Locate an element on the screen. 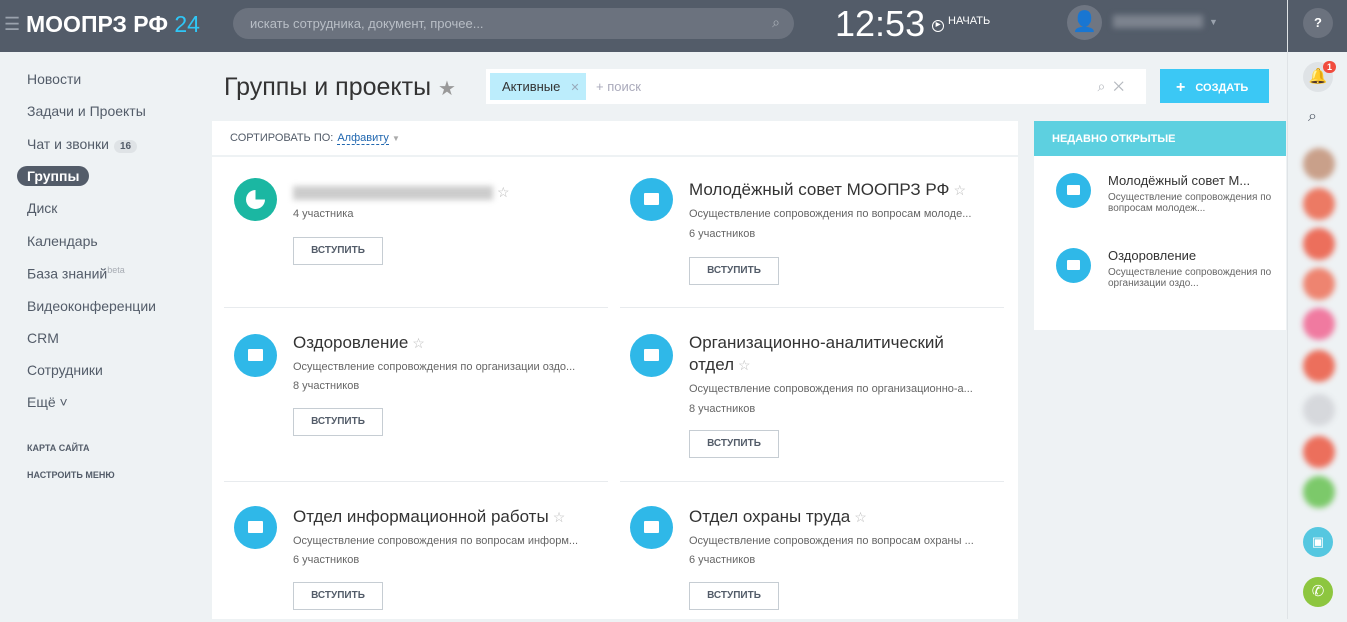 This screenshot has height=622, width=1347. right-bar: ? 🔔 1 ⌕ ▣ ✆ is located at coordinates (1317, 309).